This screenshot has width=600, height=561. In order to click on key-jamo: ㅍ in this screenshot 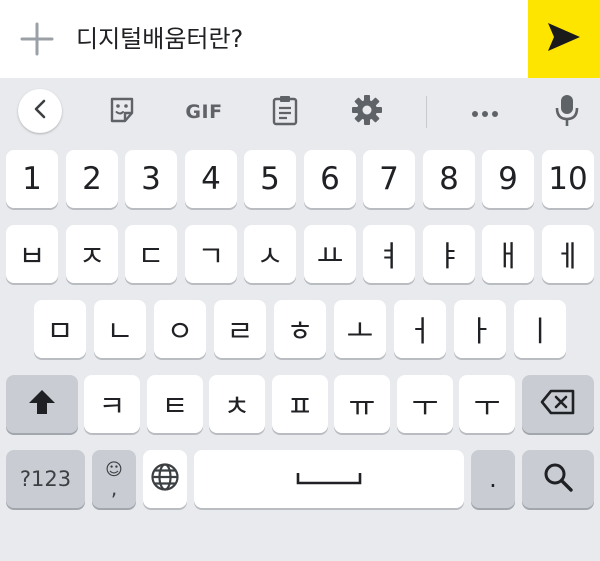, I will do `click(300, 404)`.